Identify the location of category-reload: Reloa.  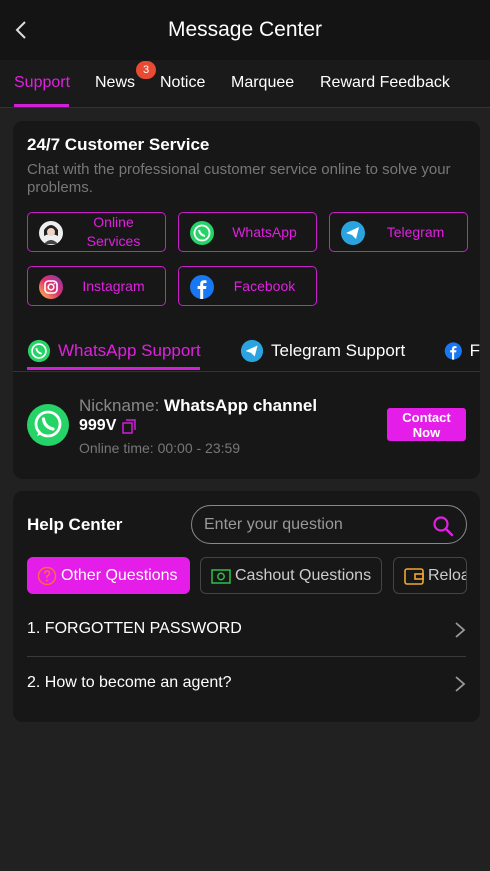
(430, 575).